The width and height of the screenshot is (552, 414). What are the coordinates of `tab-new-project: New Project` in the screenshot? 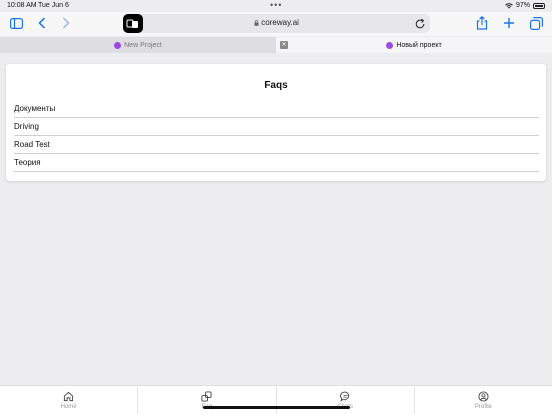 It's located at (138, 45).